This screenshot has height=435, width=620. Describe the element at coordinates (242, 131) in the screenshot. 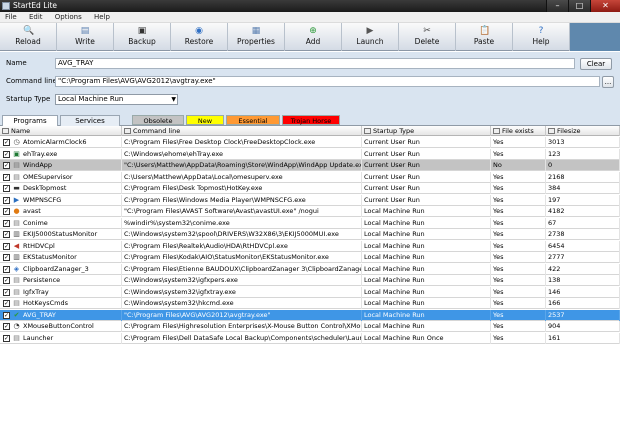

I see `column-header-command-line: Command line` at that location.